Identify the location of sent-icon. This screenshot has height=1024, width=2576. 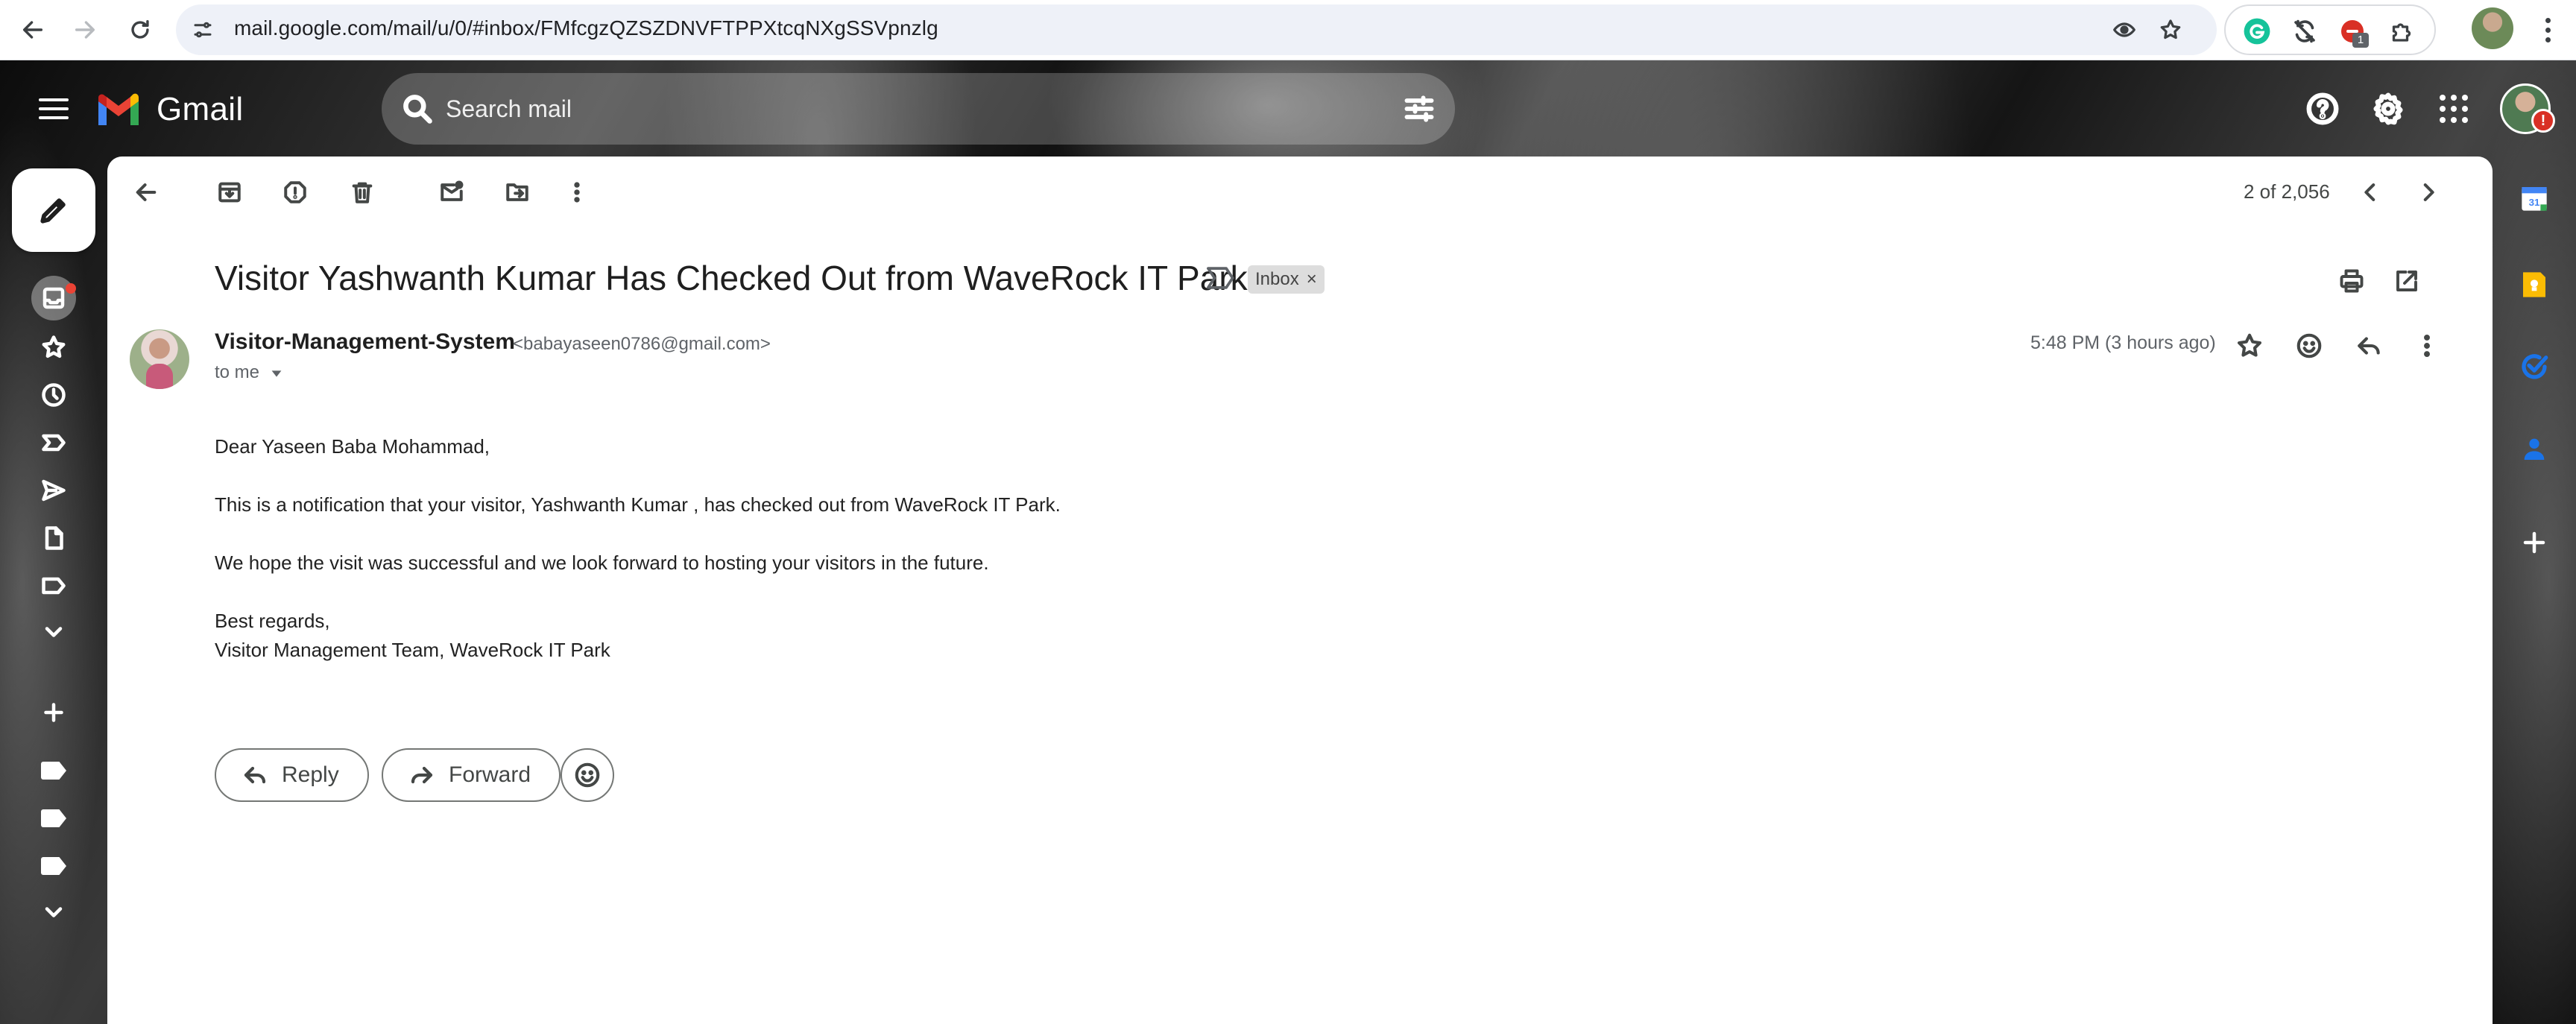
(54, 490).